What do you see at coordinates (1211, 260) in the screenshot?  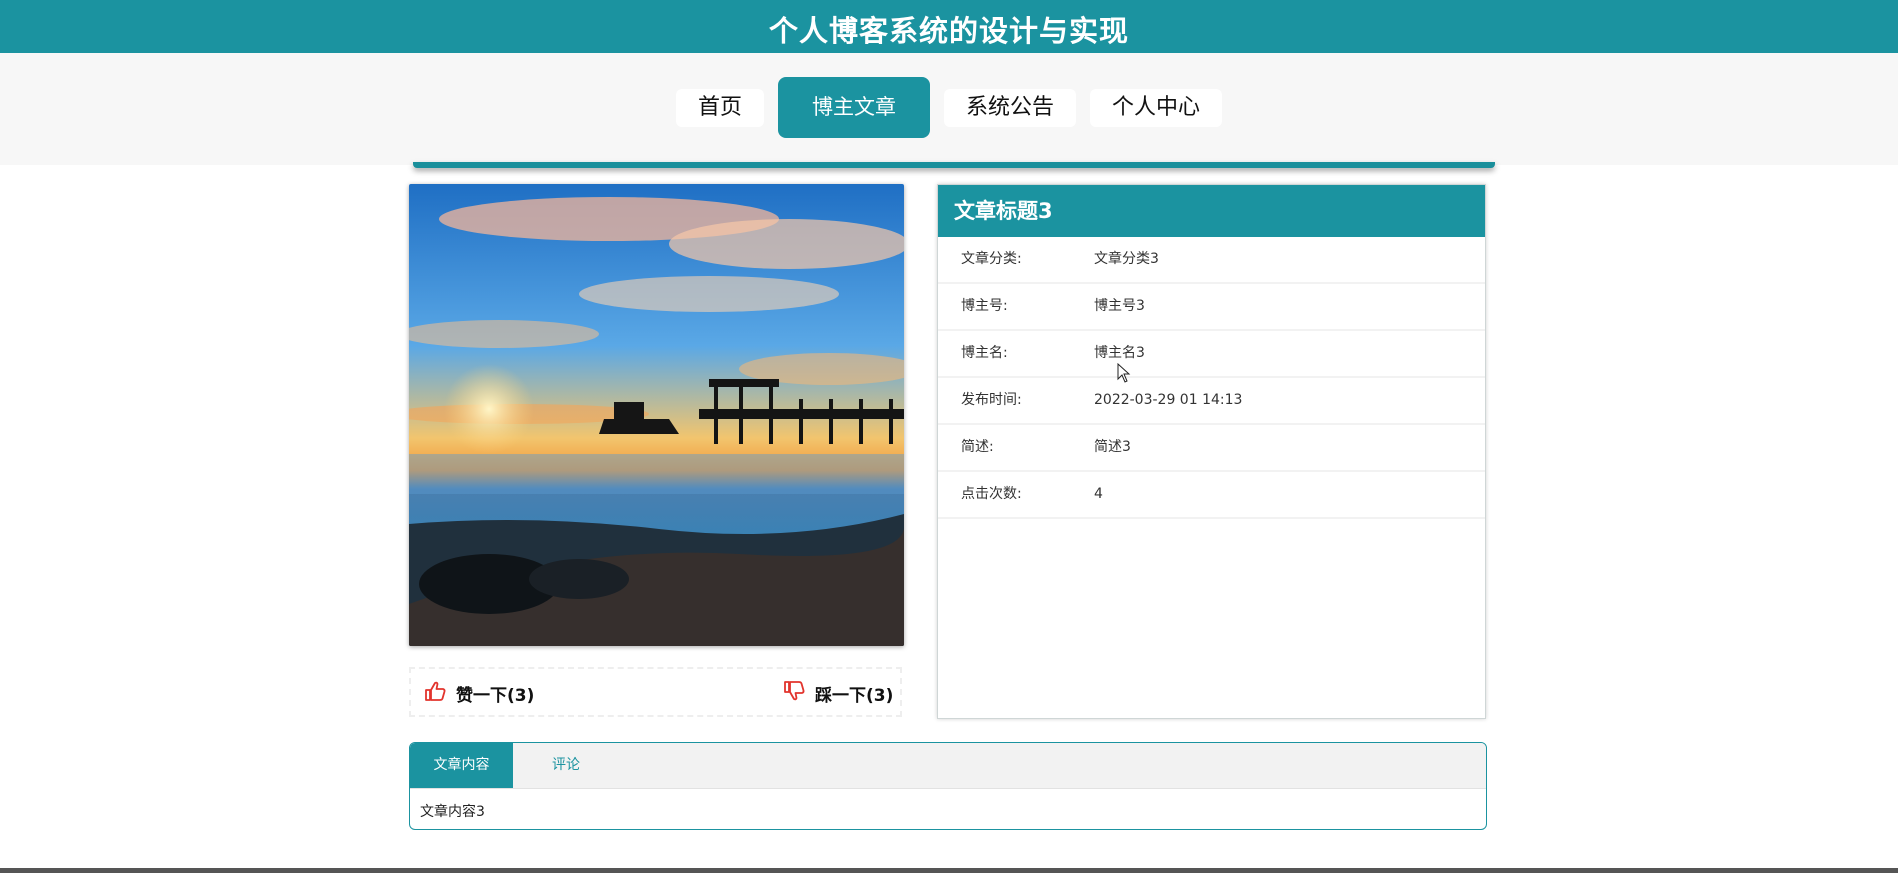 I see `info-row-category: 文章分类: 文章分类3` at bounding box center [1211, 260].